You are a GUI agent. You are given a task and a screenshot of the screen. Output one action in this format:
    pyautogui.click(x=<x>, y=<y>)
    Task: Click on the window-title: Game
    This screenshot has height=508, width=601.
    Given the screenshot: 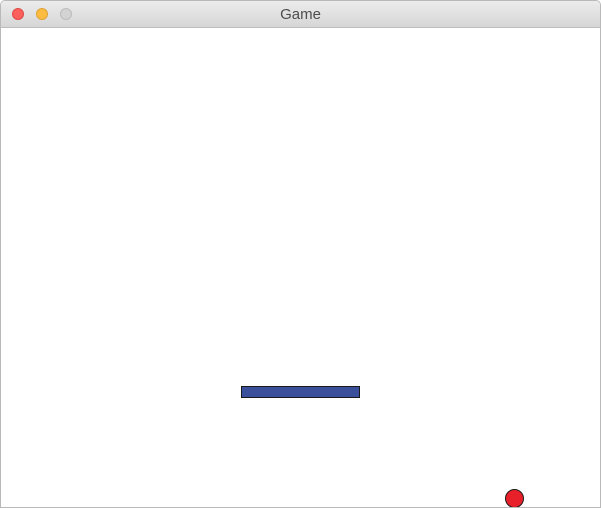 What is the action you would take?
    pyautogui.click(x=300, y=14)
    